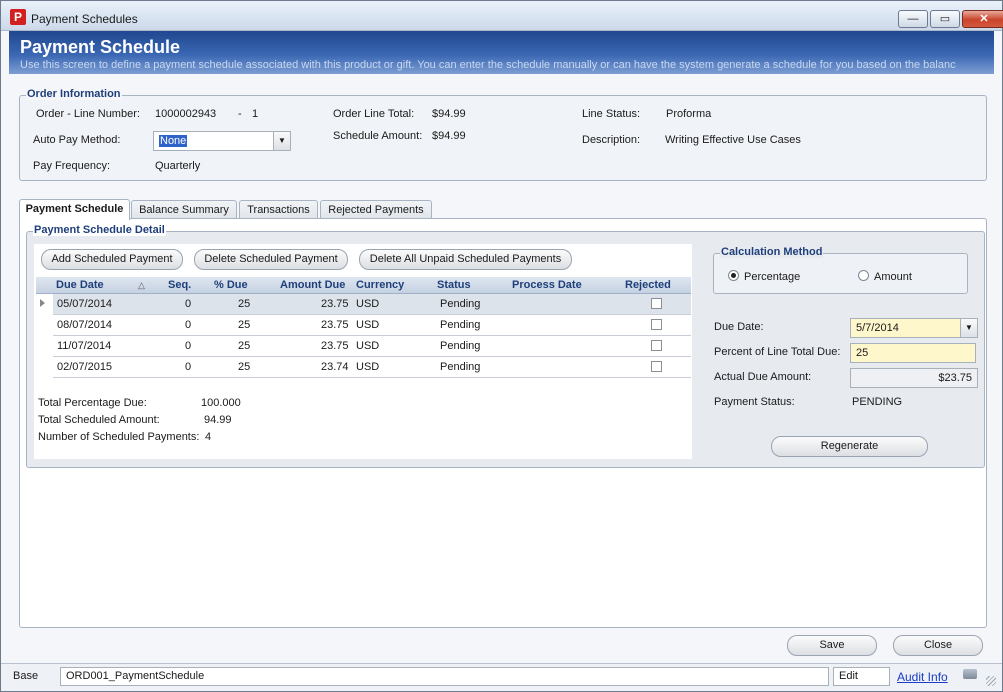  Describe the element at coordinates (186, 114) in the screenshot. I see `order-number: 1000002943` at that location.